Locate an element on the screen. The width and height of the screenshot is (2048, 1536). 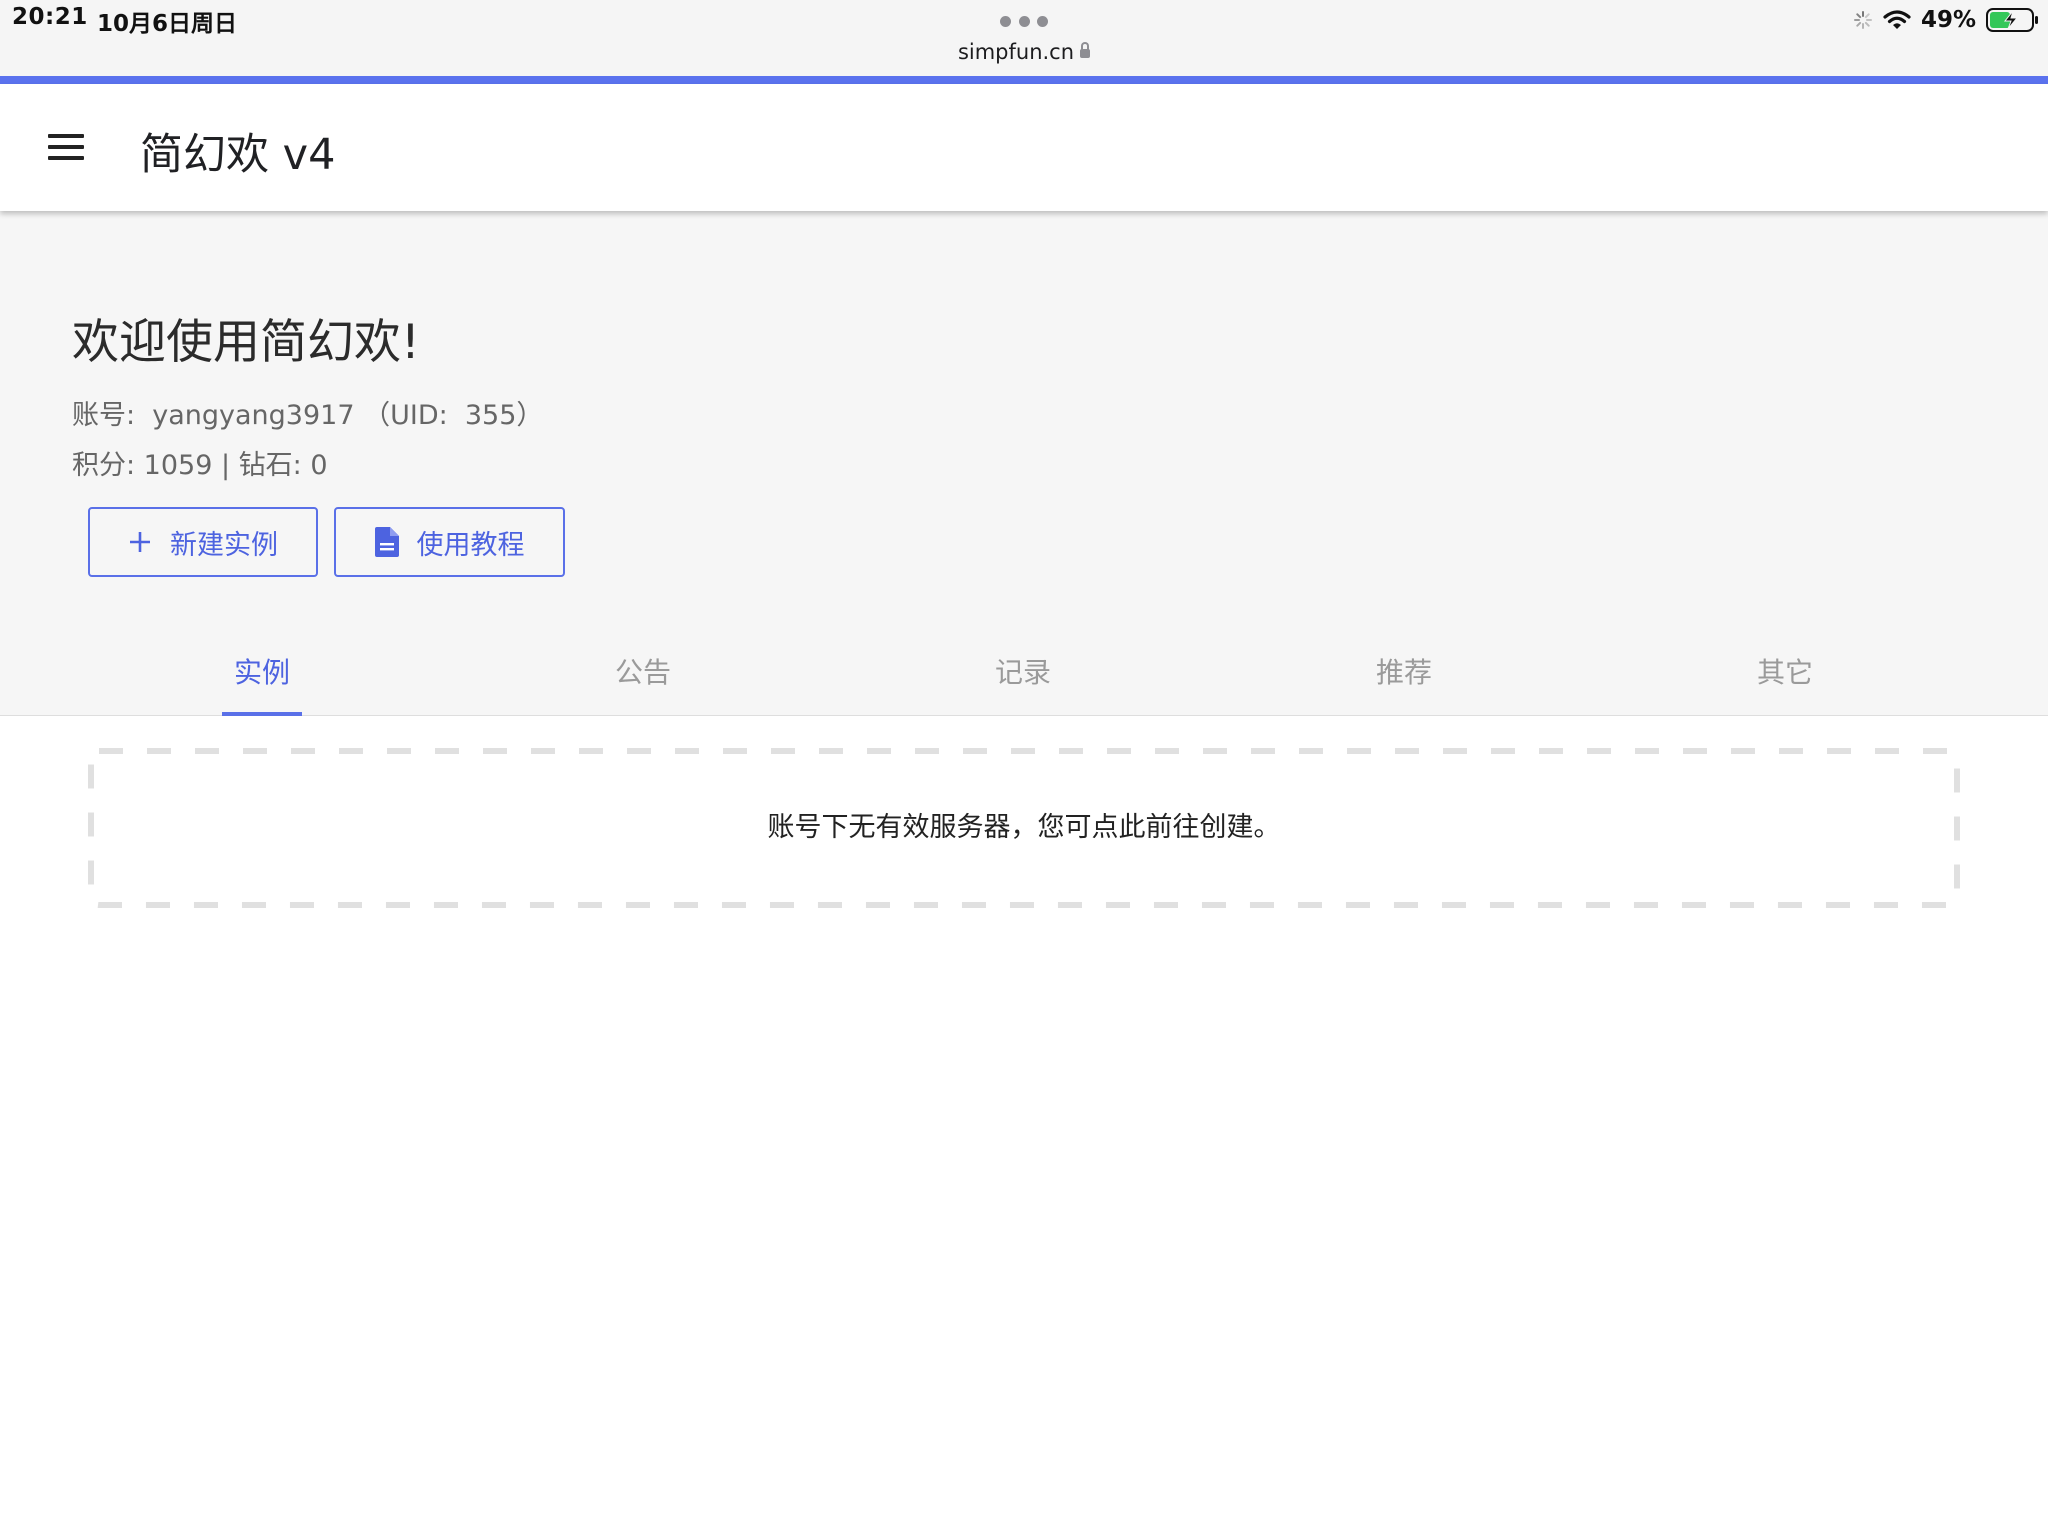
app-title: 简幻欢 v4 is located at coordinates (238, 155).